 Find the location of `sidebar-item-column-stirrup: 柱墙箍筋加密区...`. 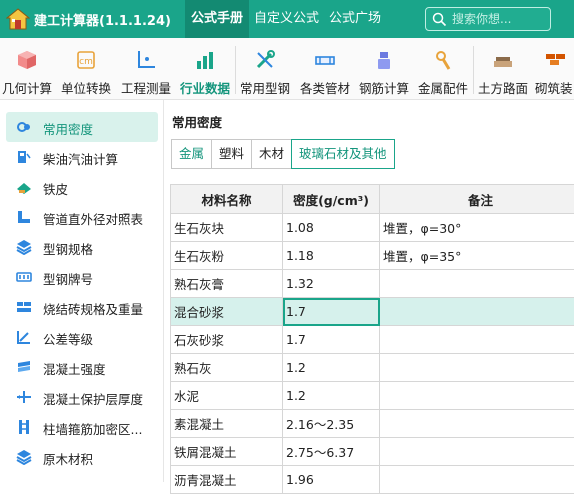

sidebar-item-column-stirrup: 柱墙箍筋加密区... is located at coordinates (82, 427).